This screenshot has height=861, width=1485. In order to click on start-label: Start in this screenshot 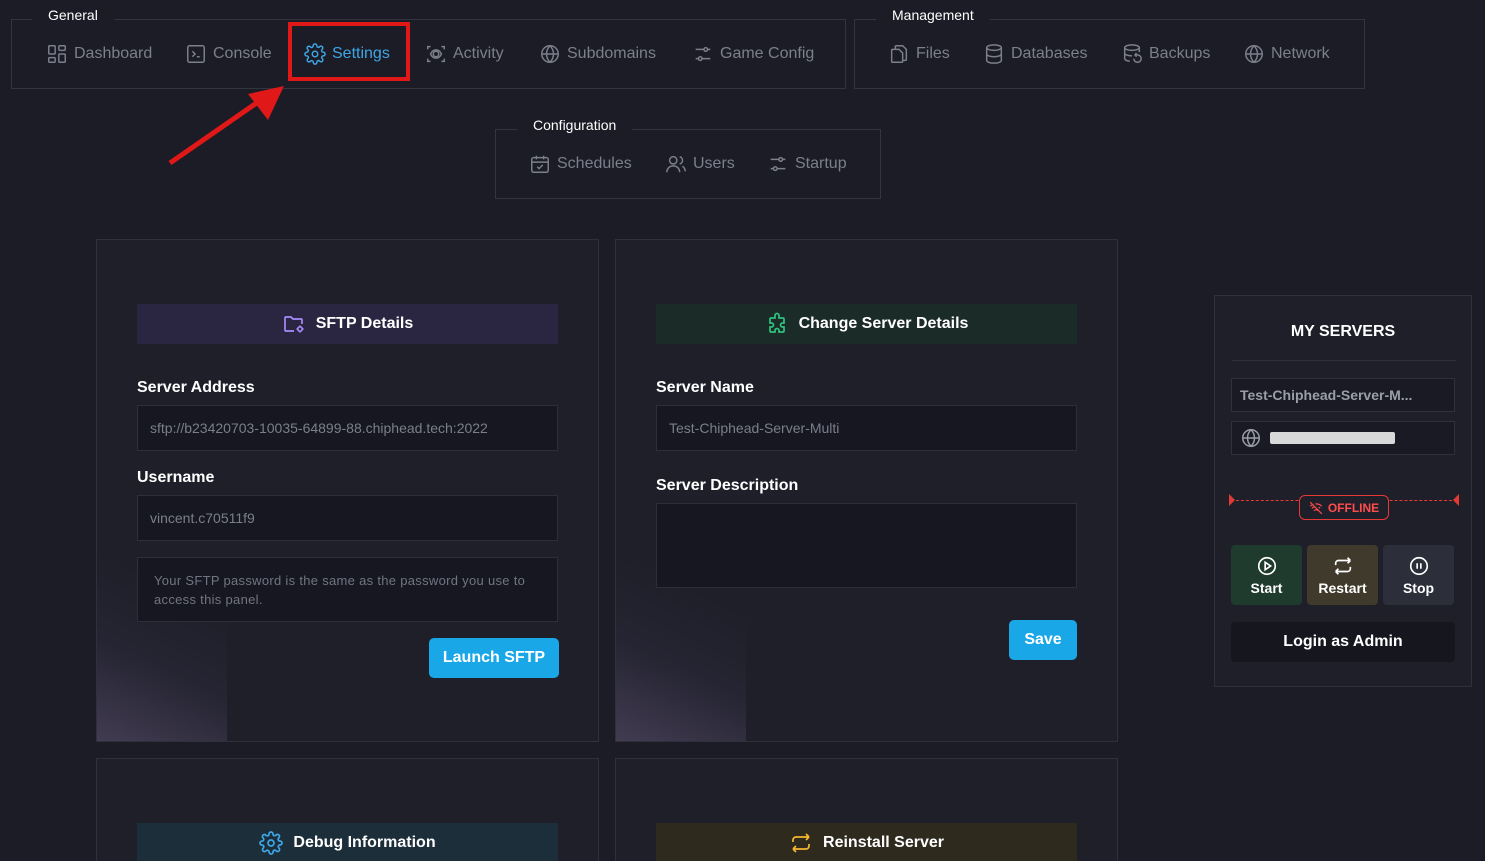, I will do `click(1266, 587)`.